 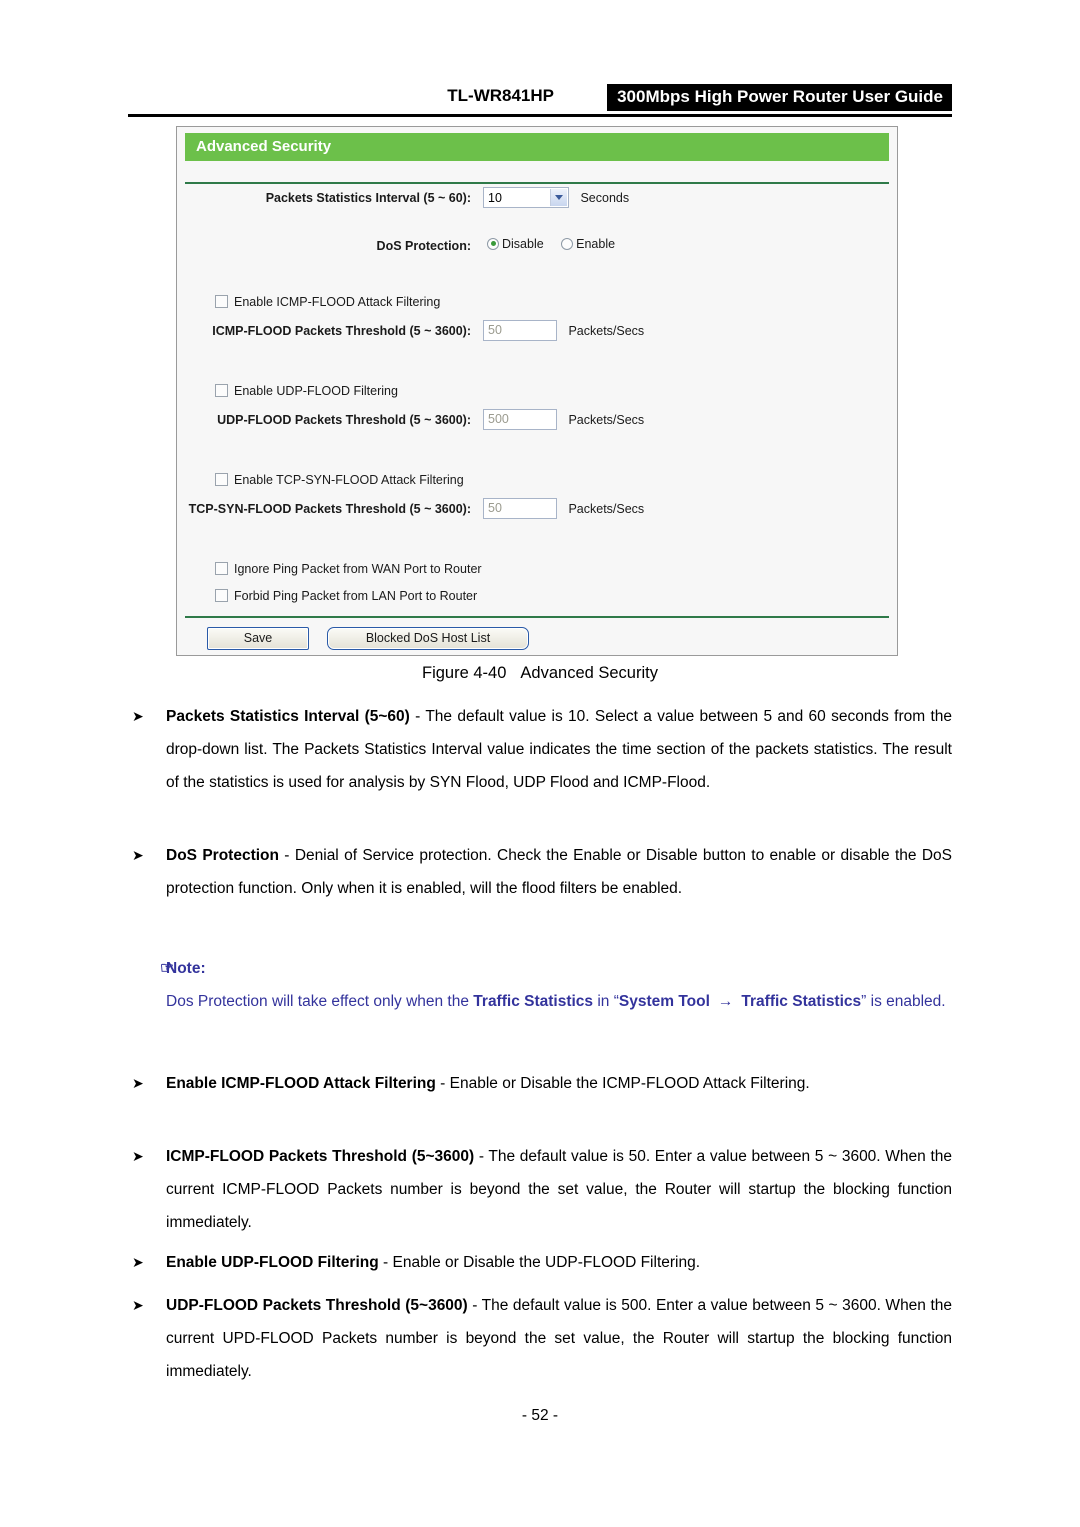 What do you see at coordinates (664, 1001) in the screenshot?
I see `note-bold-system-tool: System Tool` at bounding box center [664, 1001].